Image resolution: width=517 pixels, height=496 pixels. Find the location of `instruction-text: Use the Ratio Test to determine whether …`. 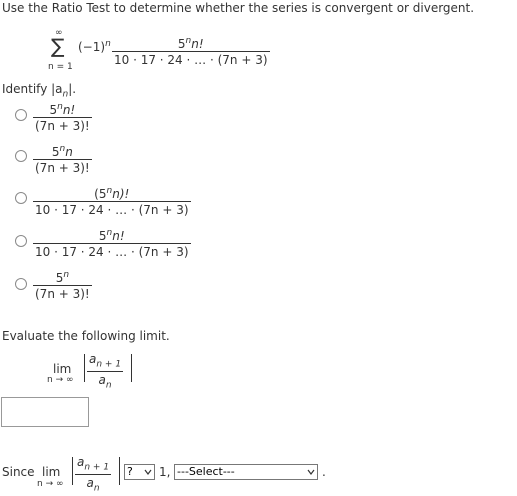

instruction-text: Use the Ratio Test to determine whether … is located at coordinates (238, 8).